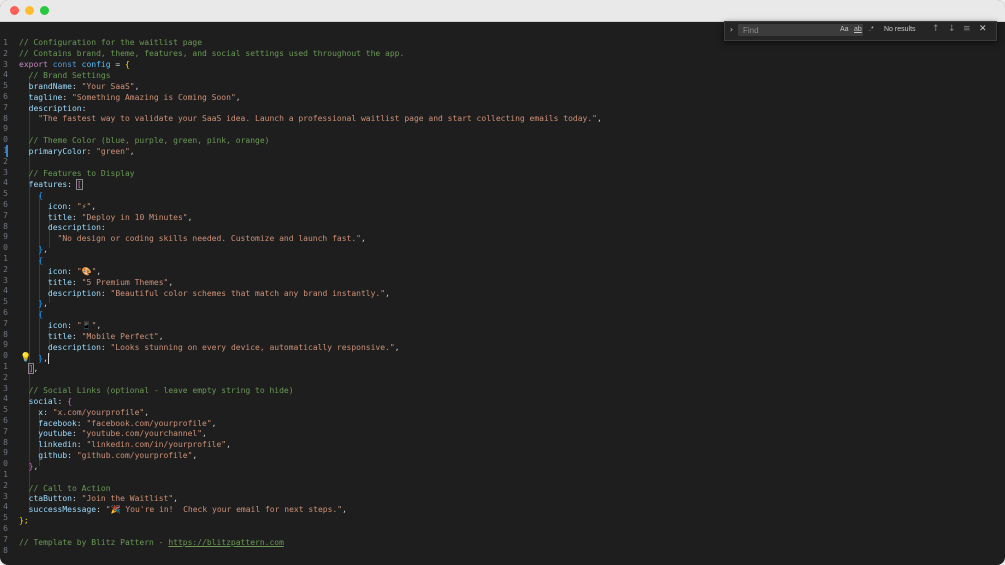 The height and width of the screenshot is (565, 1005). Describe the element at coordinates (33, 64) in the screenshot. I see `keyword-token: export` at that location.